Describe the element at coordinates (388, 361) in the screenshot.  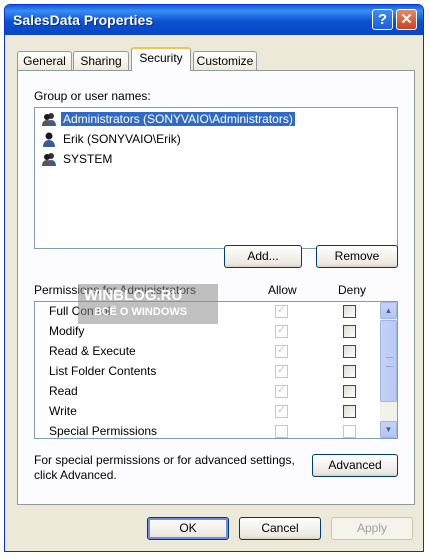
I see `scroll-thumb` at that location.